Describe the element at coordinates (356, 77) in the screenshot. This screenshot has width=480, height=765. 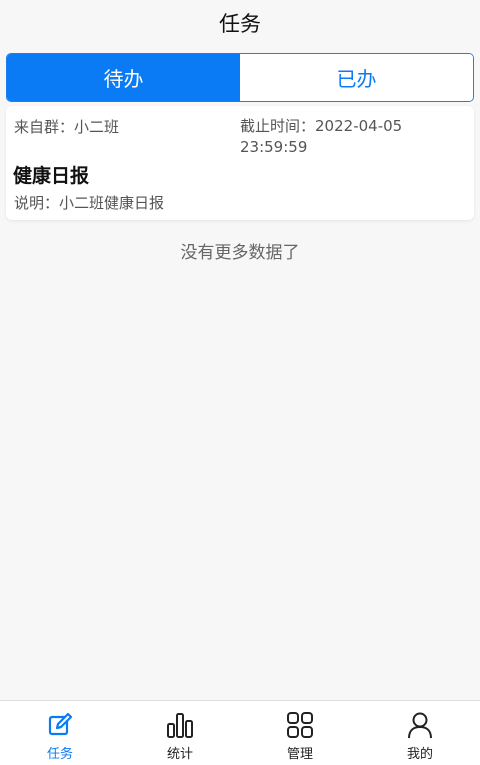
I see `tab-done: 已办` at that location.